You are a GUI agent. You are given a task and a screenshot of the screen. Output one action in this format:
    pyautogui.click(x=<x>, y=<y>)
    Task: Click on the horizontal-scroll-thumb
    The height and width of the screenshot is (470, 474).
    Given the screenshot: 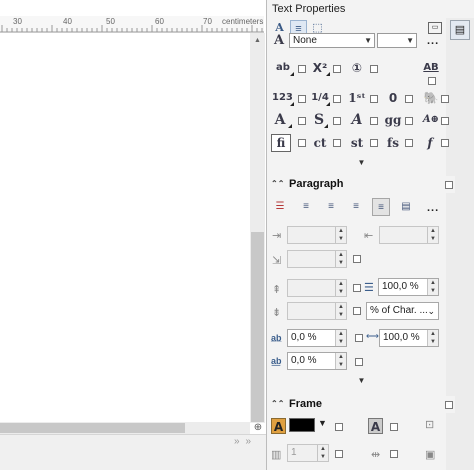 What is the action you would take?
    pyautogui.click(x=92, y=428)
    